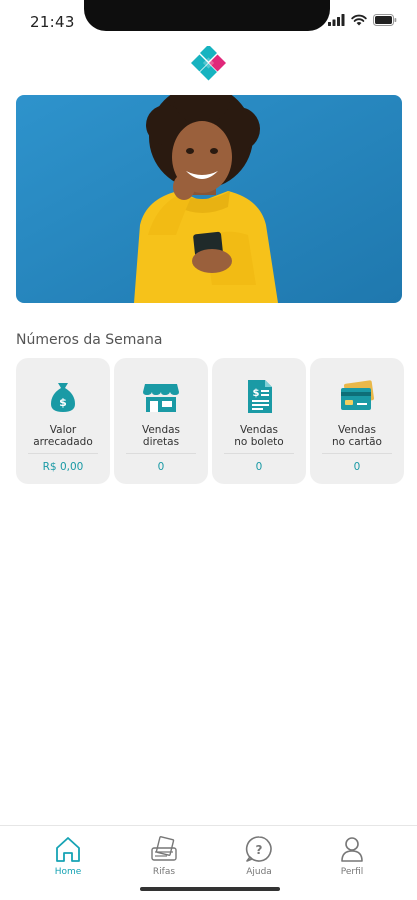 The height and width of the screenshot is (900, 417). I want to click on app-logo, so click(208, 63).